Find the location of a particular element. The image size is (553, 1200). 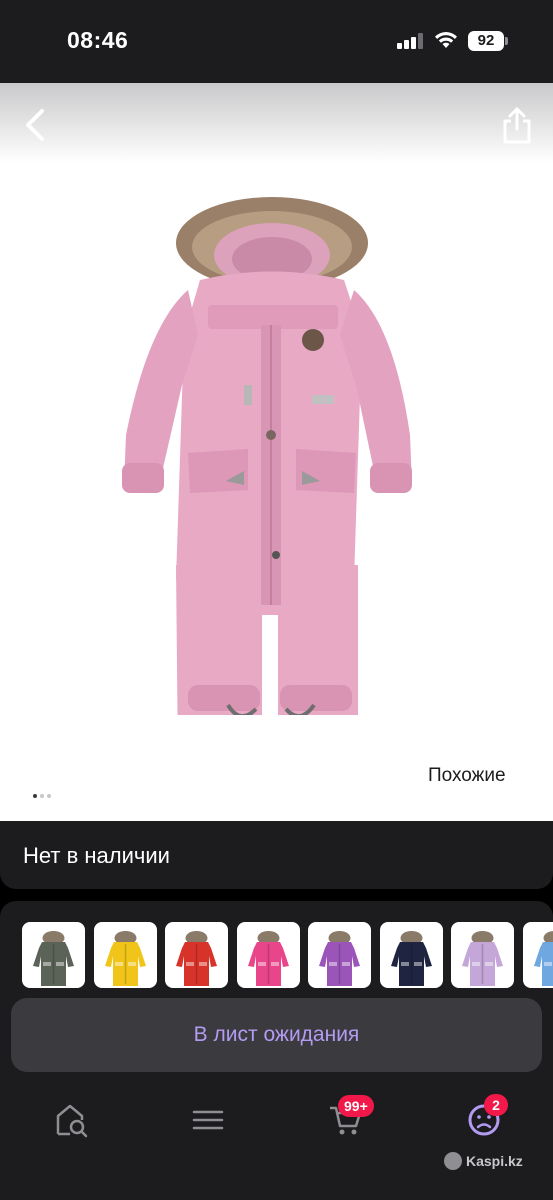

availability-status: Нет в наличии is located at coordinates (96, 855).